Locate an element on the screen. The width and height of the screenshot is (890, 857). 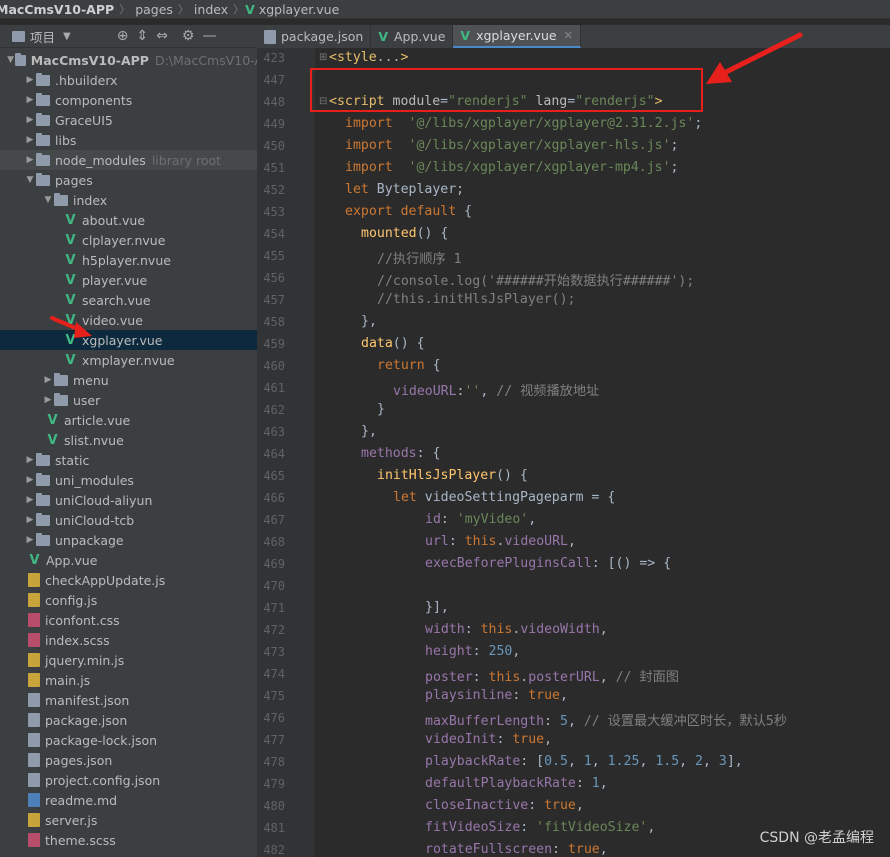
tree-item-hint: library root is located at coordinates (186, 160).